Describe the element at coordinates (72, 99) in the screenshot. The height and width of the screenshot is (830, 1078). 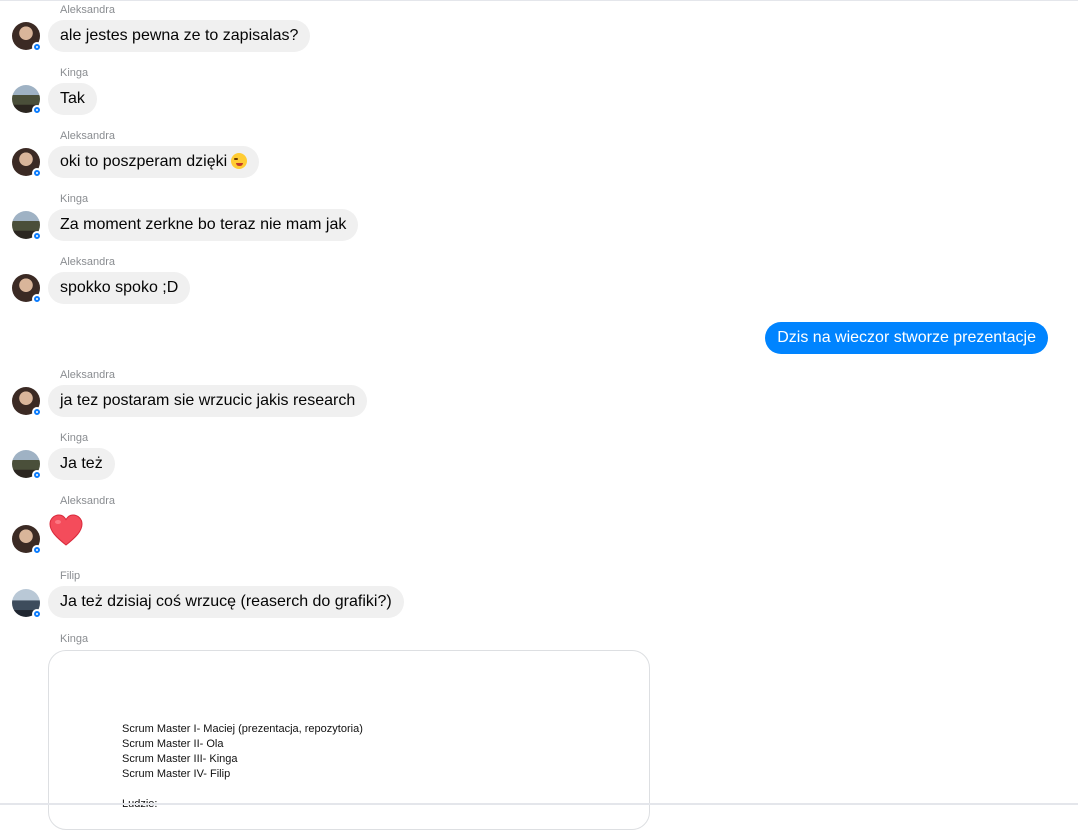
I see `message-bubble: Tak` at that location.